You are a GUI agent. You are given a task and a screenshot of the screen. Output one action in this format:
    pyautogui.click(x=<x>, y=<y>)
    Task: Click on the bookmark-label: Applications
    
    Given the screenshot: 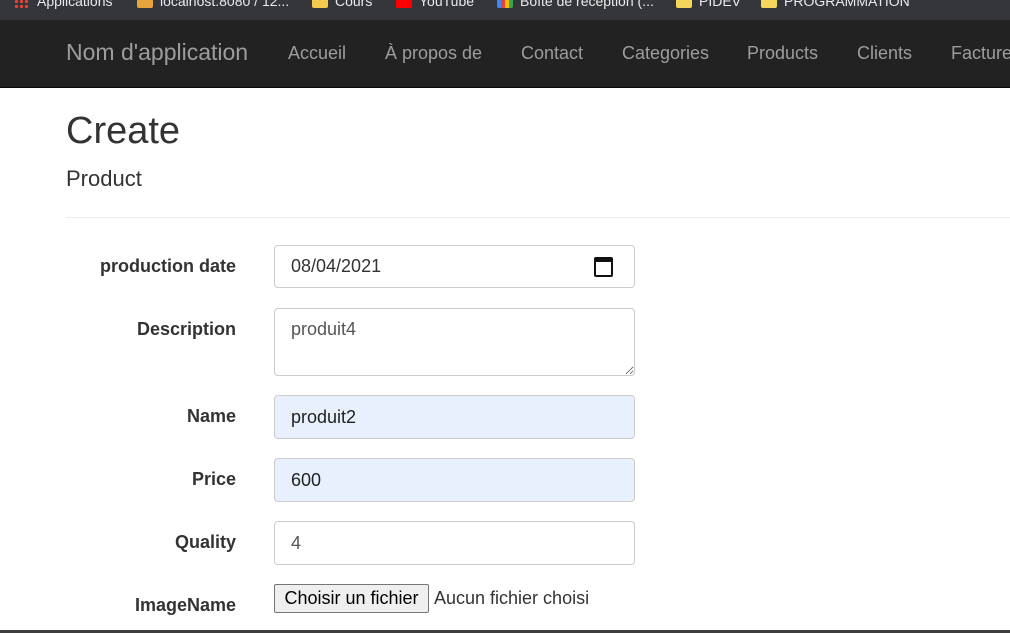 What is the action you would take?
    pyautogui.click(x=75, y=4)
    